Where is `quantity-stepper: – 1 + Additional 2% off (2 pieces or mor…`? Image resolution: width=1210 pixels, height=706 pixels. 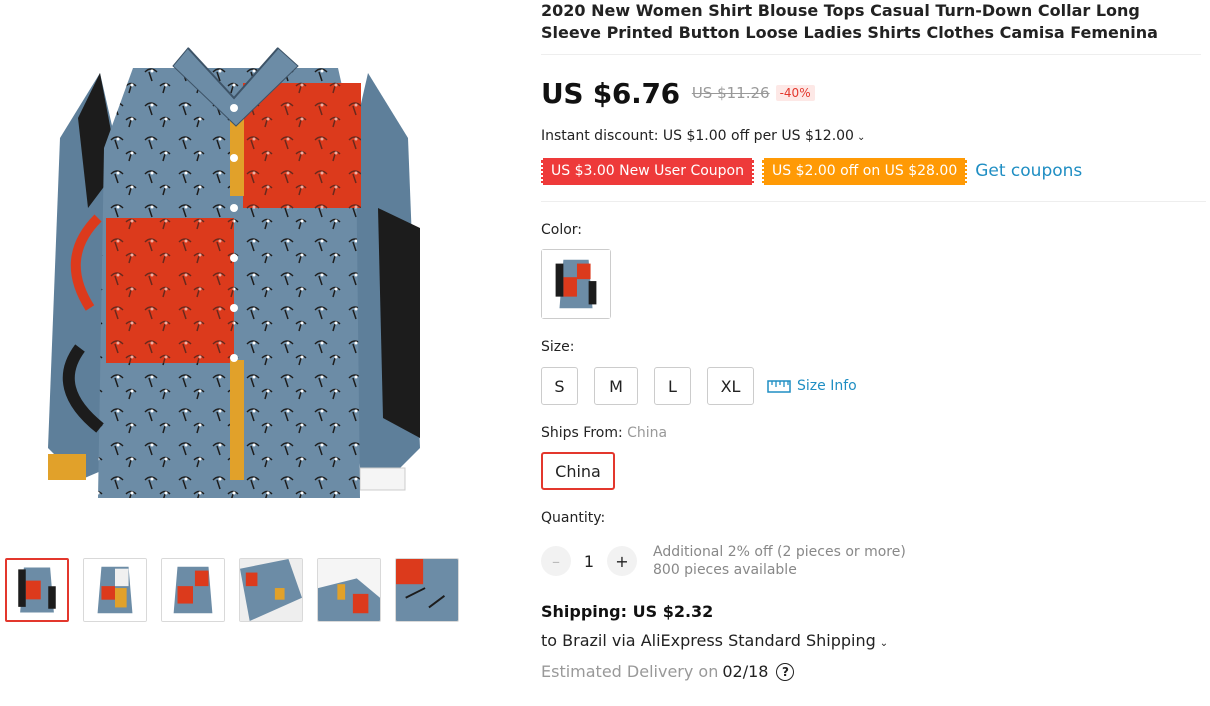
quantity-stepper: – 1 + Additional 2% off (2 pieces or mor… is located at coordinates (723, 561).